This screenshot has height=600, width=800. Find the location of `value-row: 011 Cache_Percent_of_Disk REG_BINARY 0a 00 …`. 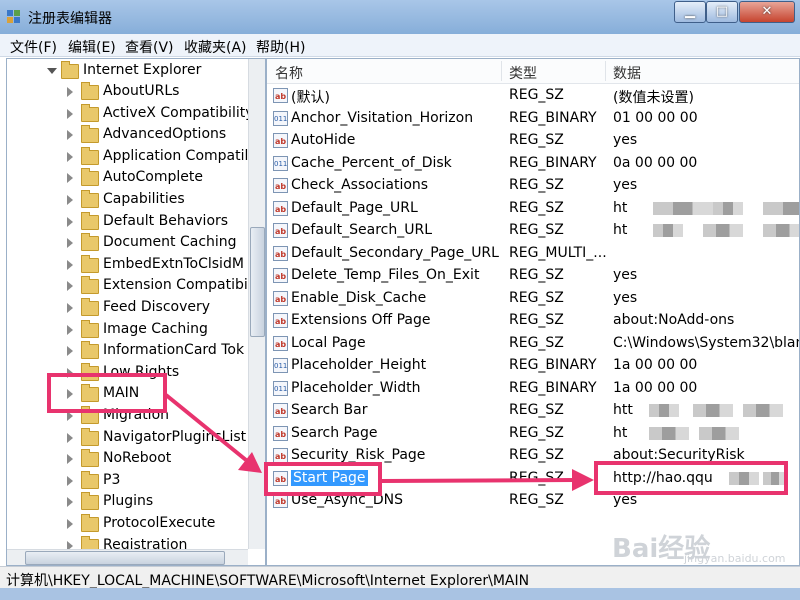

value-row: 011 Cache_Percent_of_Disk REG_BINARY 0a 00 … is located at coordinates (533, 164).